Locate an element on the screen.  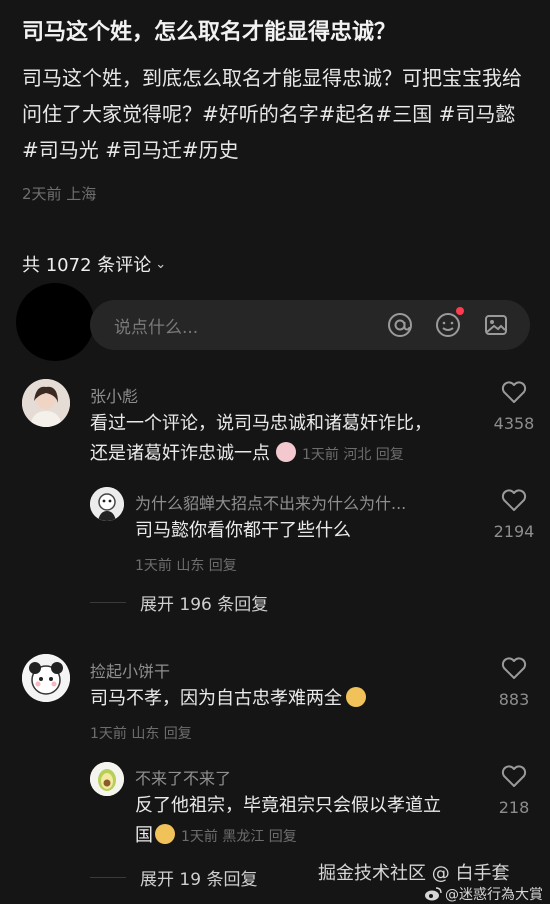
comment-text-line: 还是诸葛奸诈忠诚一点 1天前 河北 回复 is located at coordinates (290, 454).